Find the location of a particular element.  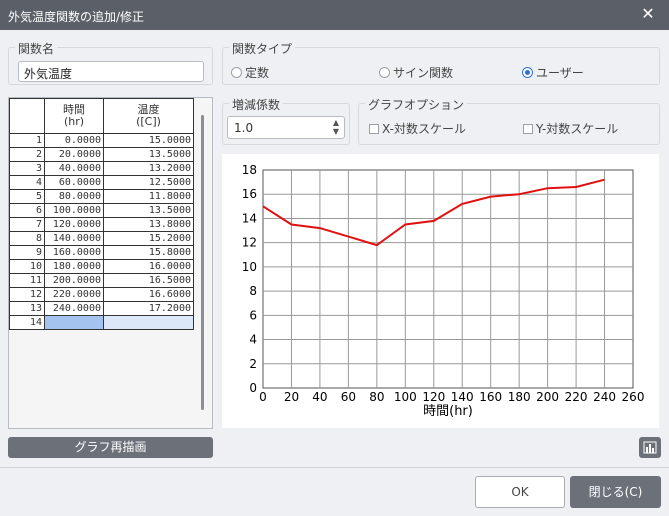

x-tick-label: 240 is located at coordinates (604, 397).